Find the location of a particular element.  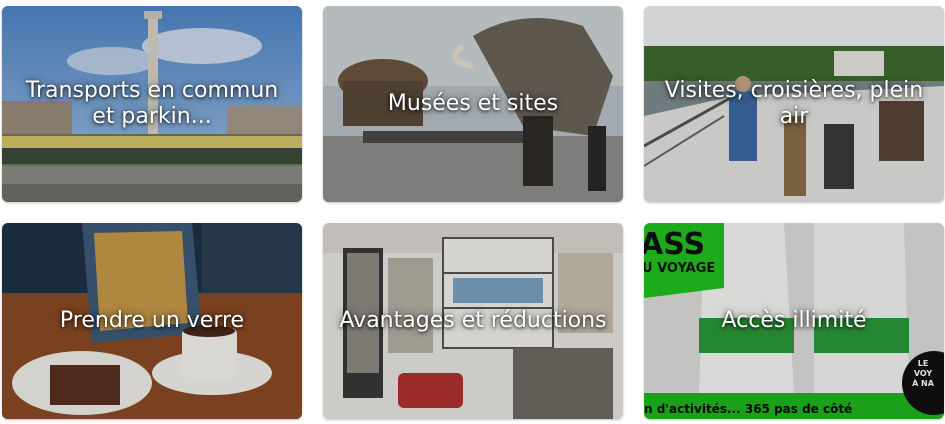

tile-visites: Visites, croisières, plein air is located at coordinates (794, 104).